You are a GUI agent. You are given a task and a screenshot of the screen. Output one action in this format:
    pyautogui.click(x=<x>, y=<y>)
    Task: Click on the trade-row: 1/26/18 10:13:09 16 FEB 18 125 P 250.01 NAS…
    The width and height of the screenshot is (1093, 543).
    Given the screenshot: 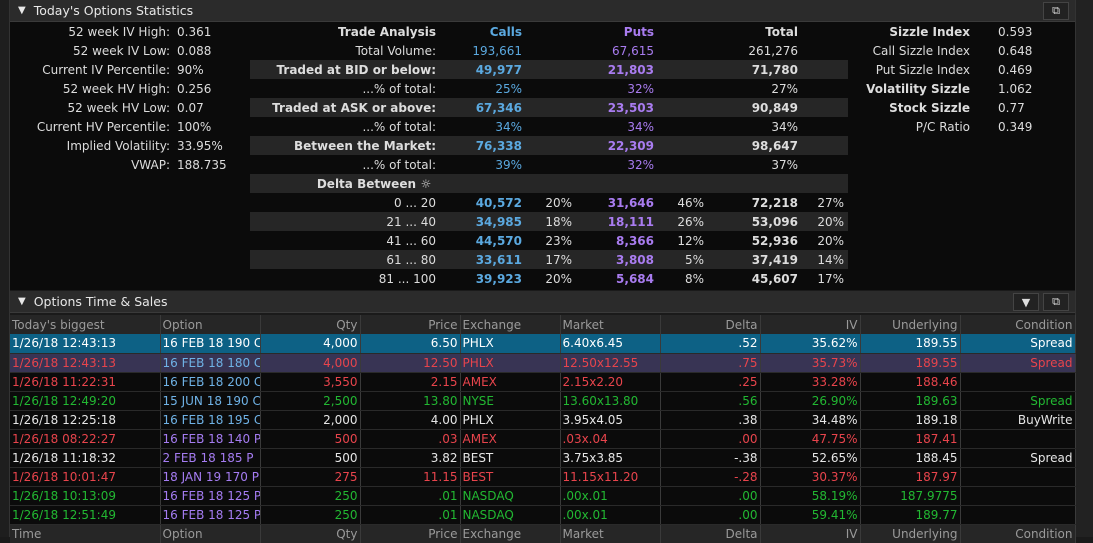 What is the action you would take?
    pyautogui.click(x=543, y=496)
    